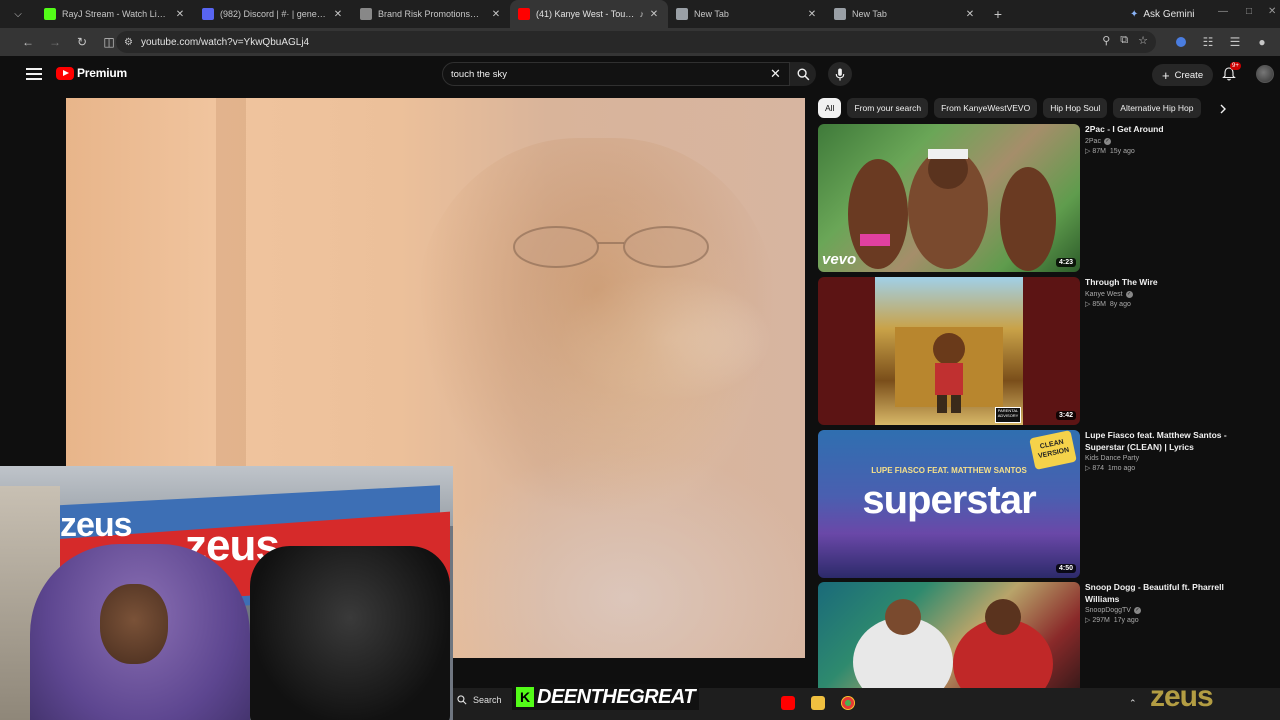 The image size is (1280, 720). Describe the element at coordinates (1272, 11) in the screenshot. I see `close-window-icon: ✕` at that location.